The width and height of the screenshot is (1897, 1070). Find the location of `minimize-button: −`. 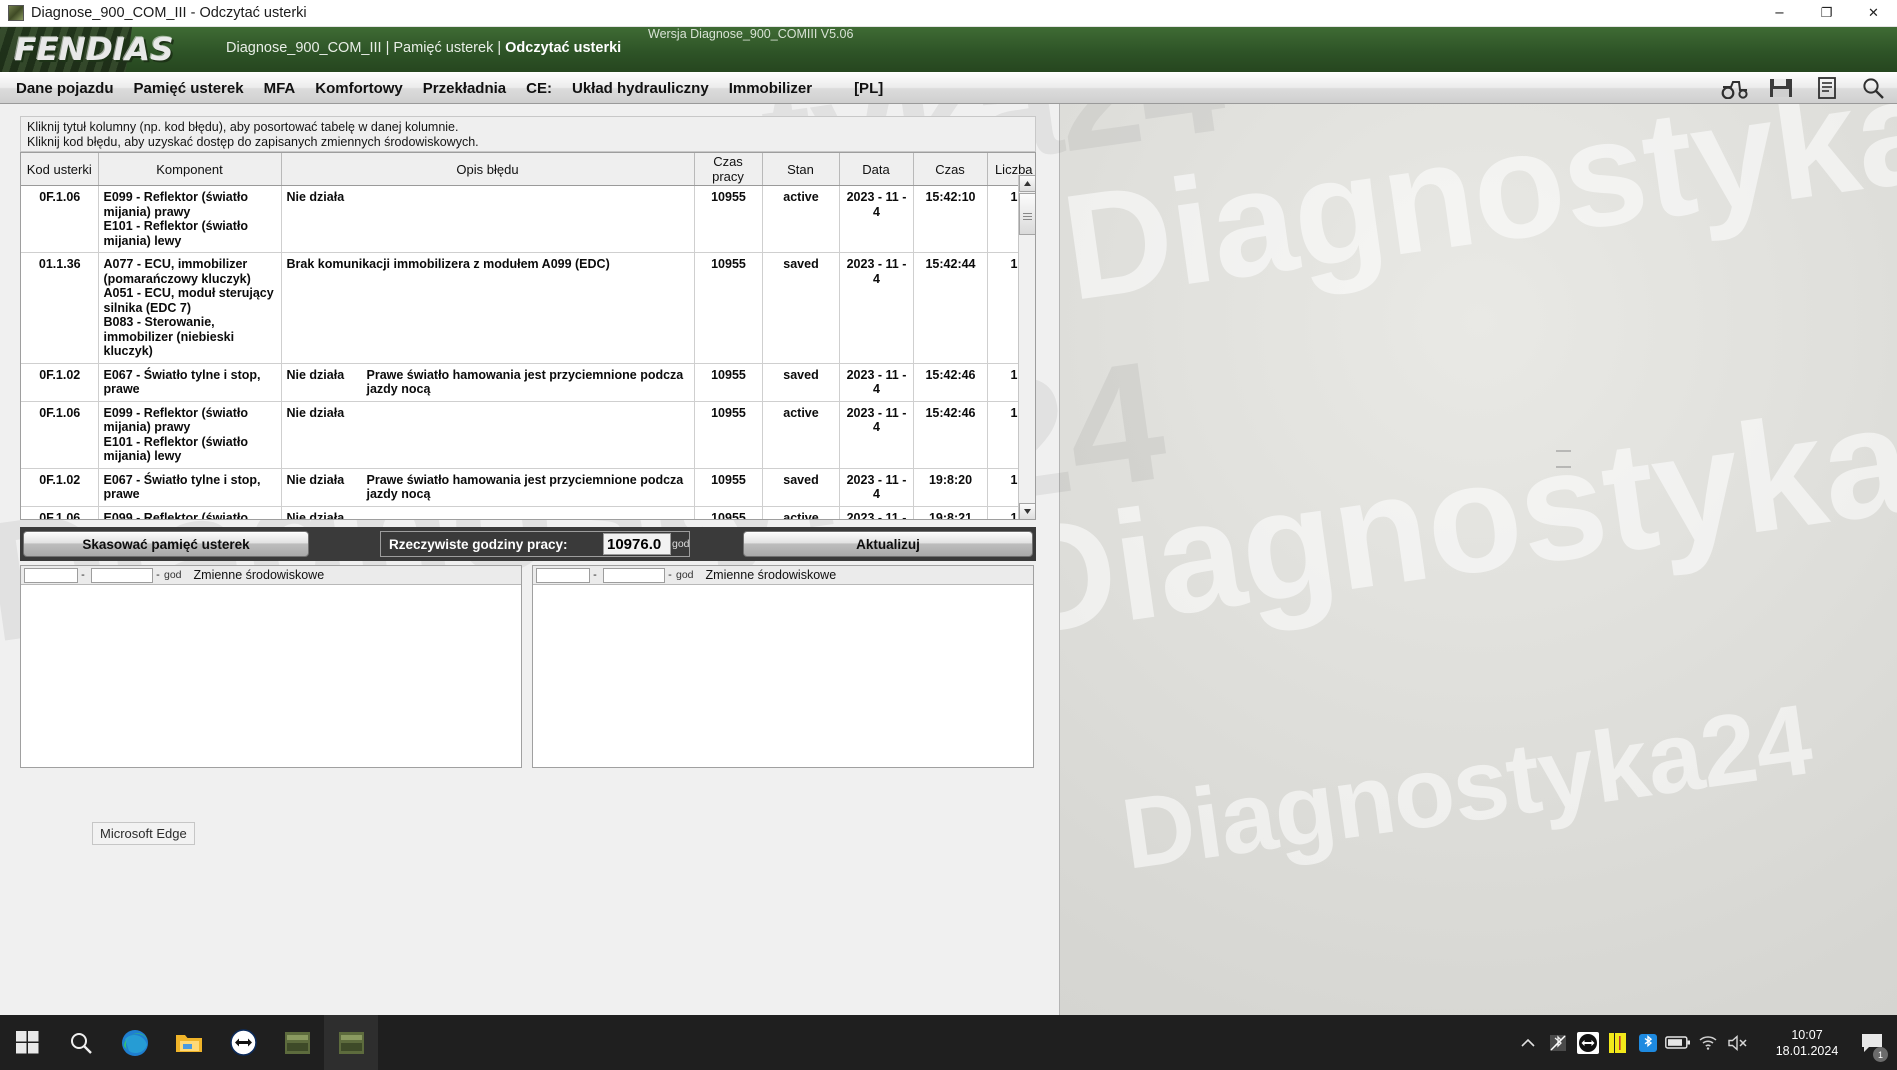

minimize-button: − is located at coordinates (1779, 13).